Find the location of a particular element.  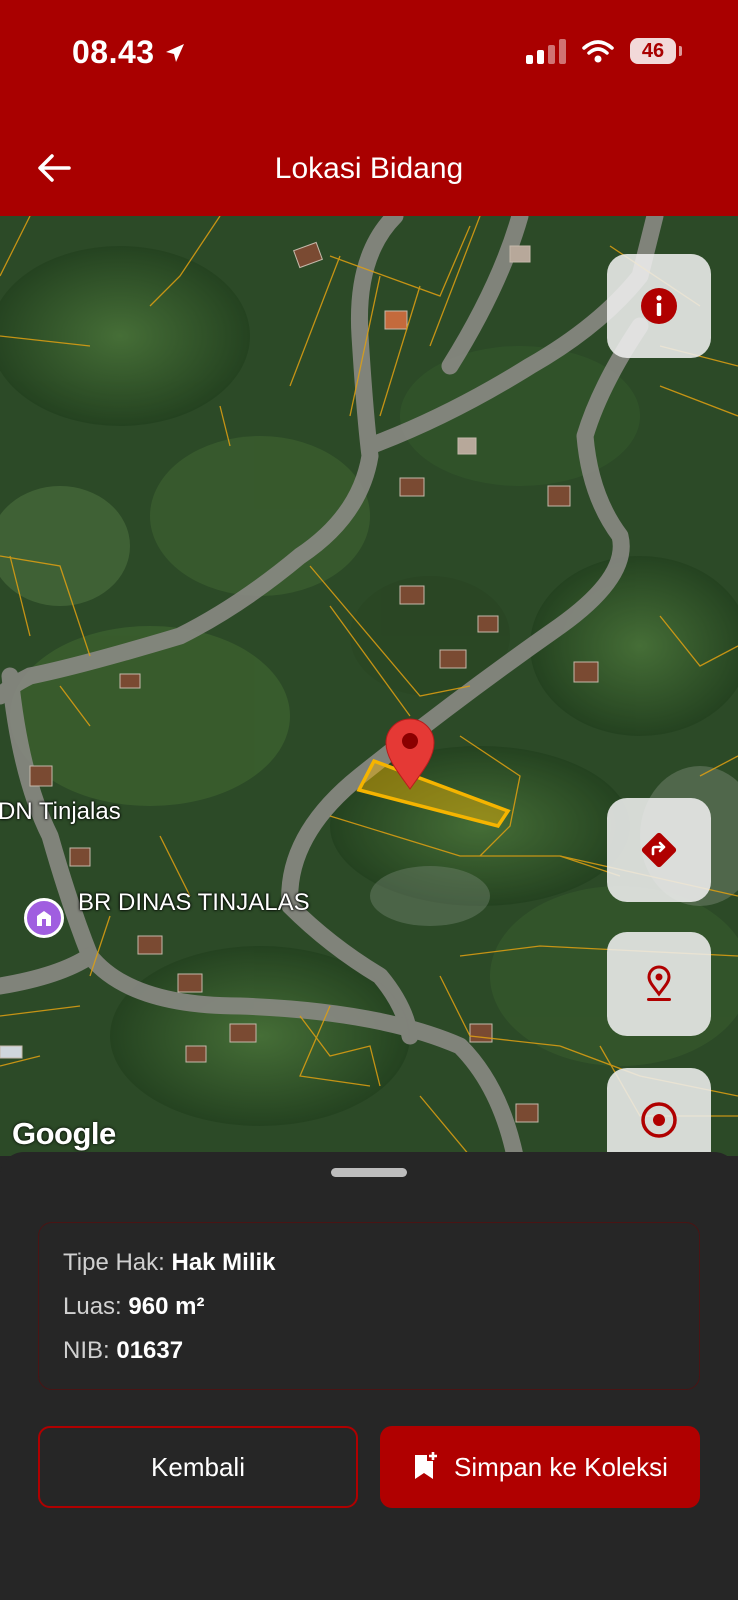

save-to-collection-label: Simpan ke Koleksi is located at coordinates (561, 1466).